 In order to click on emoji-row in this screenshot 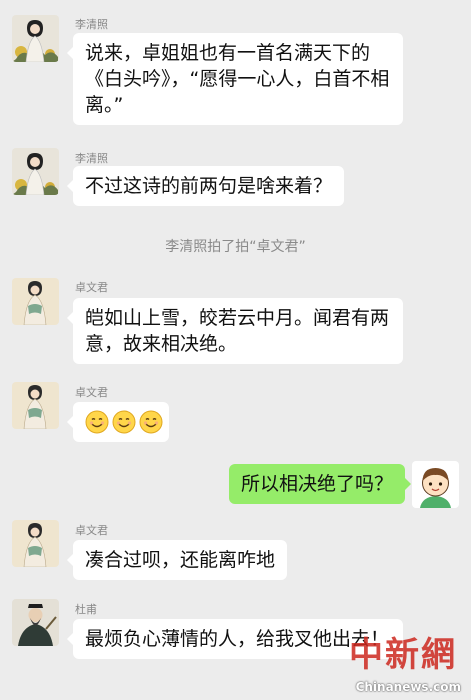, I will do `click(124, 422)`.